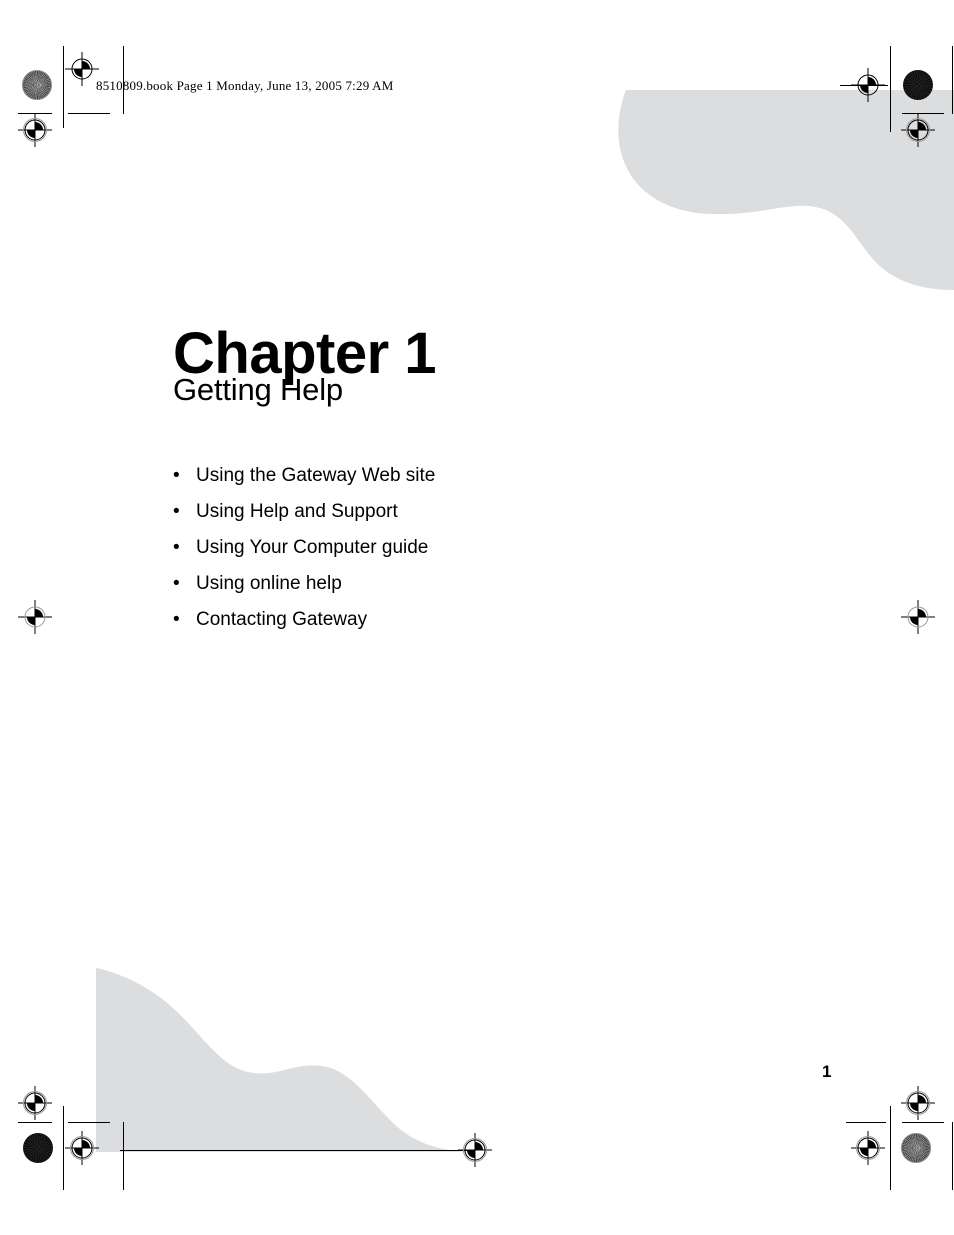  I want to click on list-item: • Using the Gateway Web site, so click(304, 481).